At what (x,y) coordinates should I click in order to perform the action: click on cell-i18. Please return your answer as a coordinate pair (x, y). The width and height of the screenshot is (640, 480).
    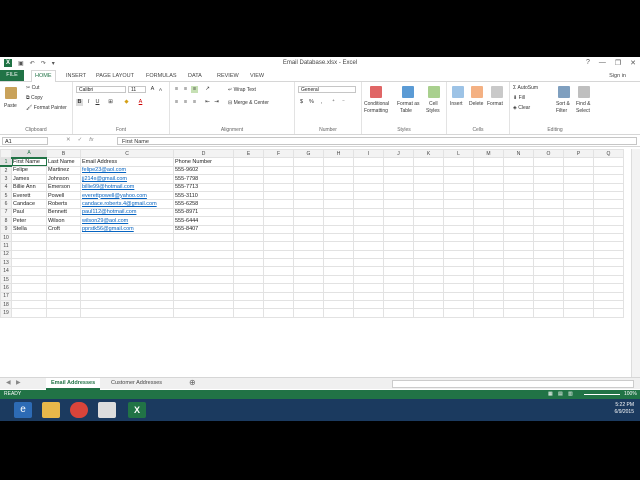
    Looking at the image, I should click on (368, 305).